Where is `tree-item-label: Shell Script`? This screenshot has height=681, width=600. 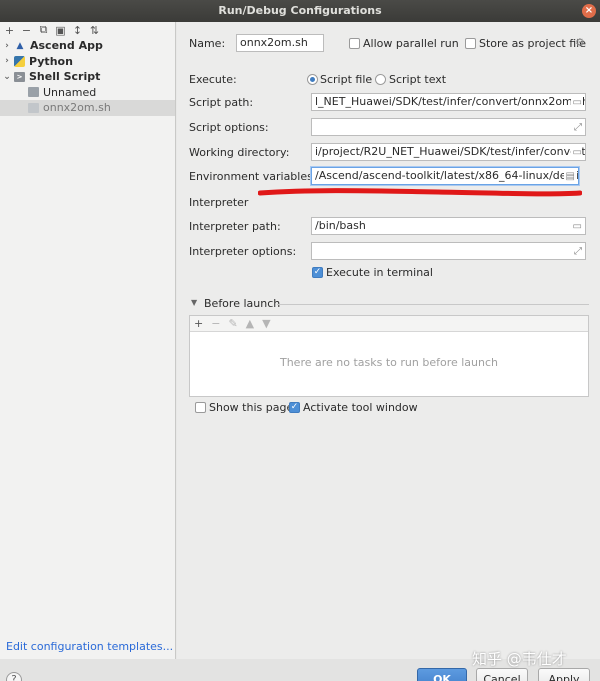 tree-item-label: Shell Script is located at coordinates (65, 77).